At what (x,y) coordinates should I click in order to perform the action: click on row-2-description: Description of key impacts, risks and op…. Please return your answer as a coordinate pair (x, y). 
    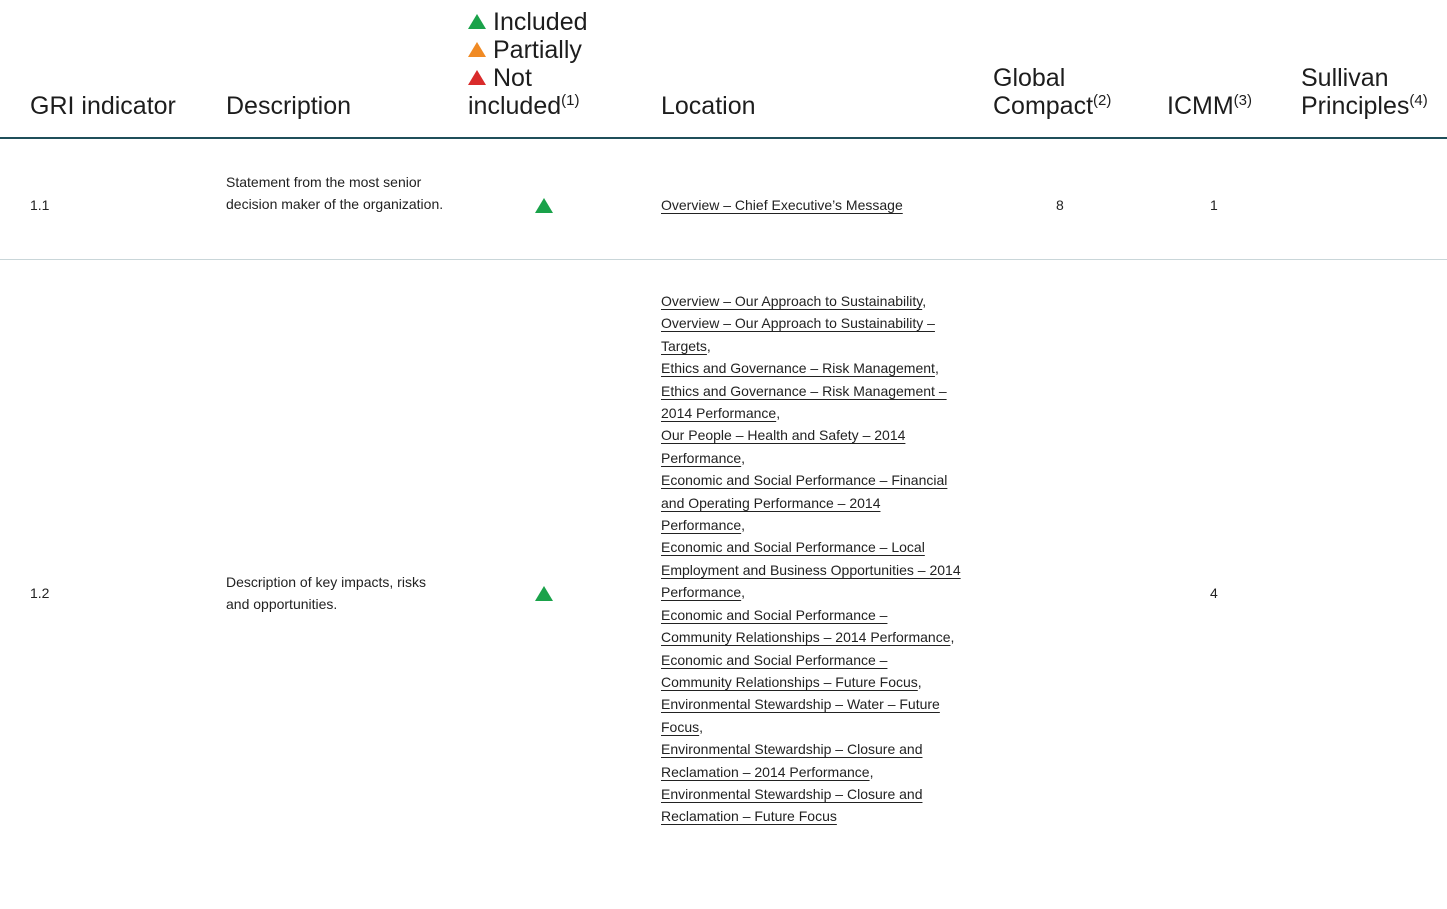
    Looking at the image, I should click on (326, 593).